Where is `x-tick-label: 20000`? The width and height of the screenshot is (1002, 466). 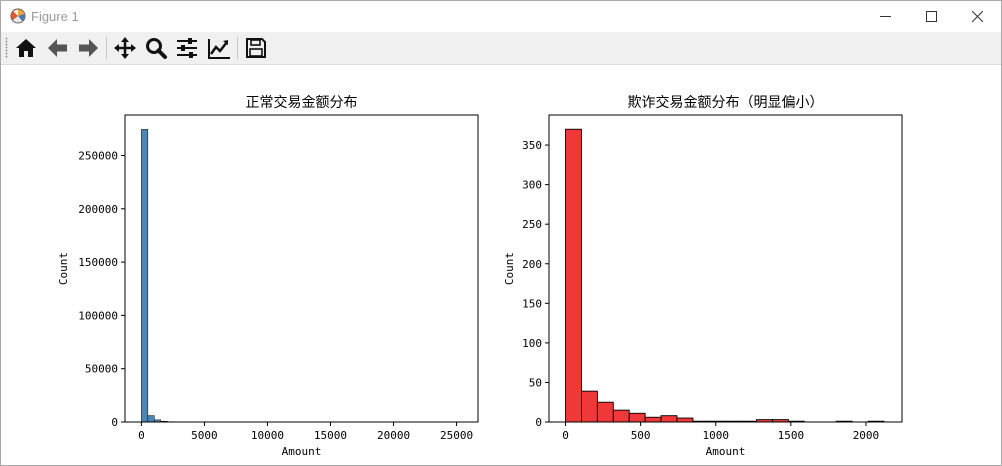 x-tick-label: 20000 is located at coordinates (393, 435).